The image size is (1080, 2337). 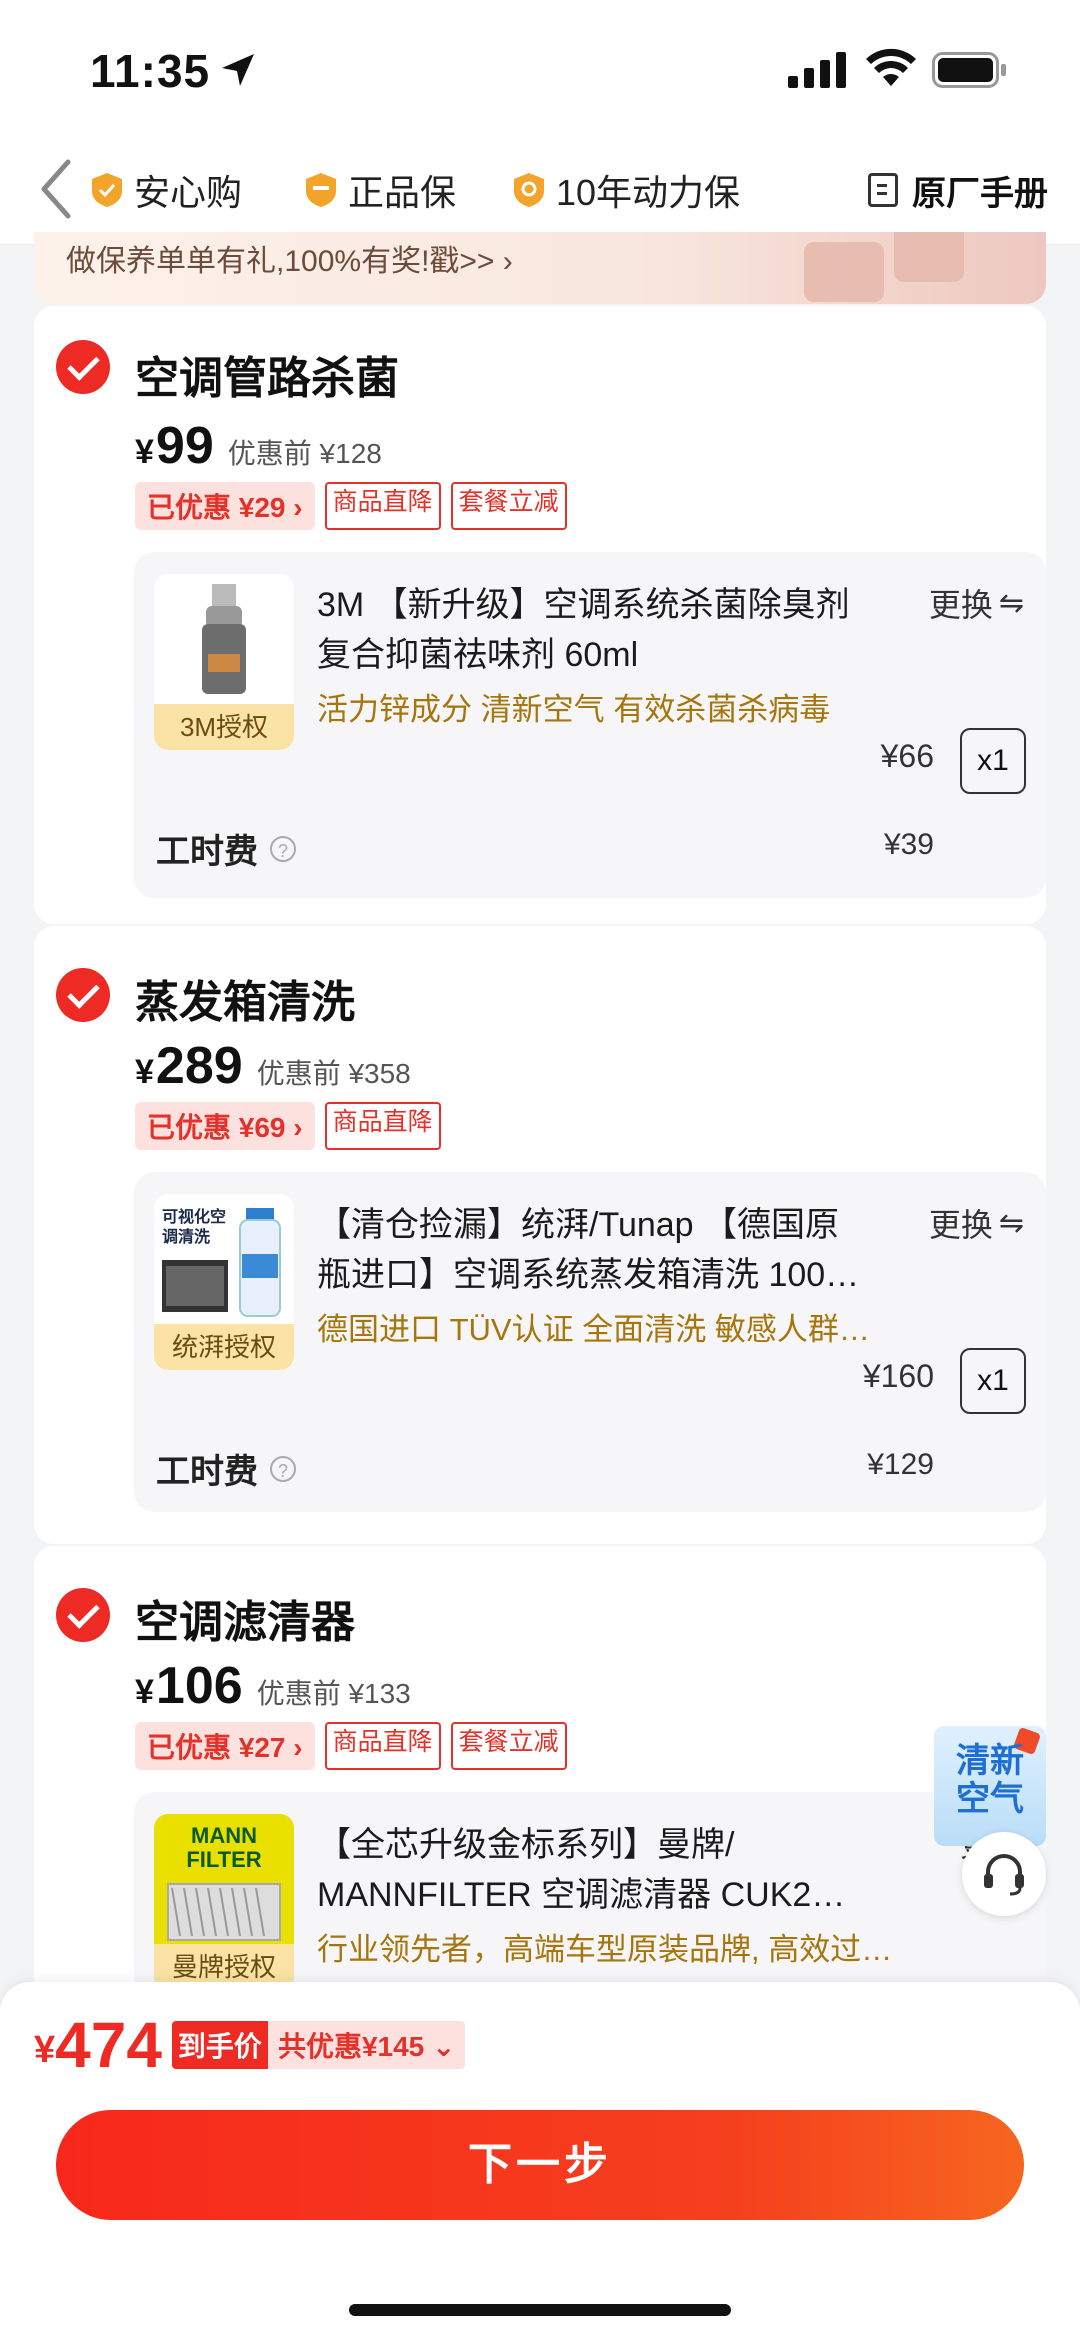 What do you see at coordinates (219, 2045) in the screenshot?
I see `final-price-label: 到手价` at bounding box center [219, 2045].